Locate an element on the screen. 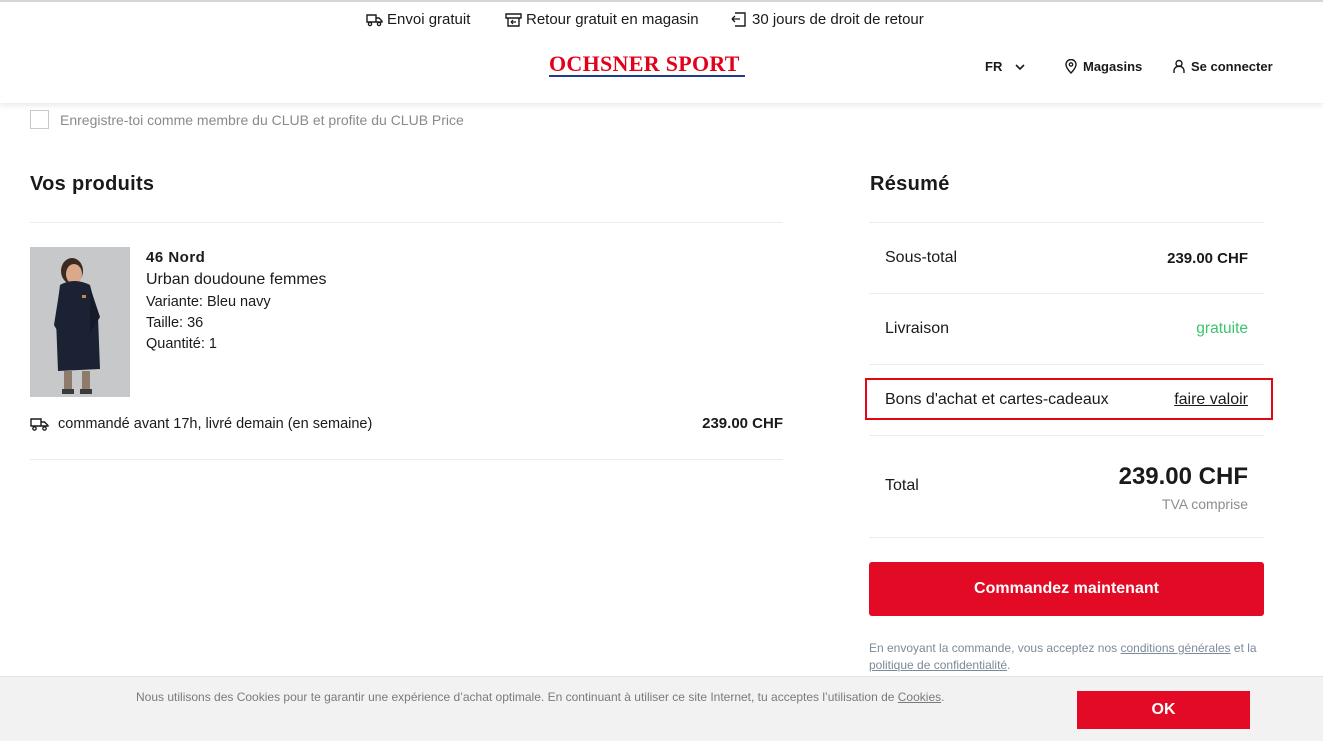 The height and width of the screenshot is (741, 1323). logo-underline is located at coordinates (647, 76).